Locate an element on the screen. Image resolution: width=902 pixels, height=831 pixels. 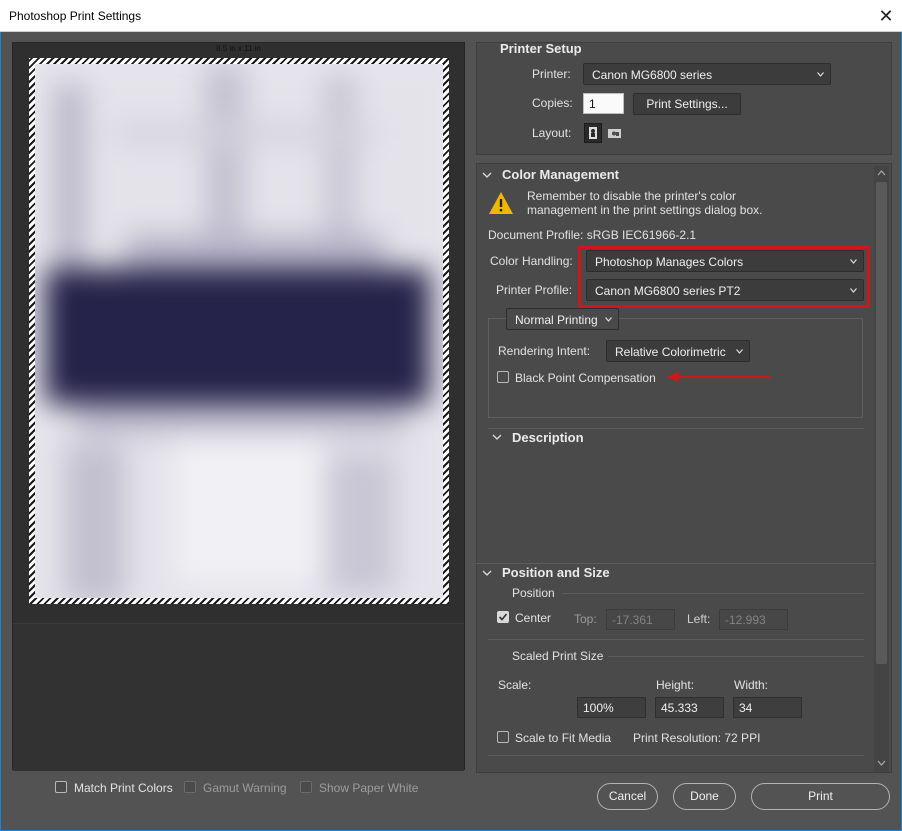
color-handling-select: Photoshop Manages Colors is located at coordinates (725, 261).